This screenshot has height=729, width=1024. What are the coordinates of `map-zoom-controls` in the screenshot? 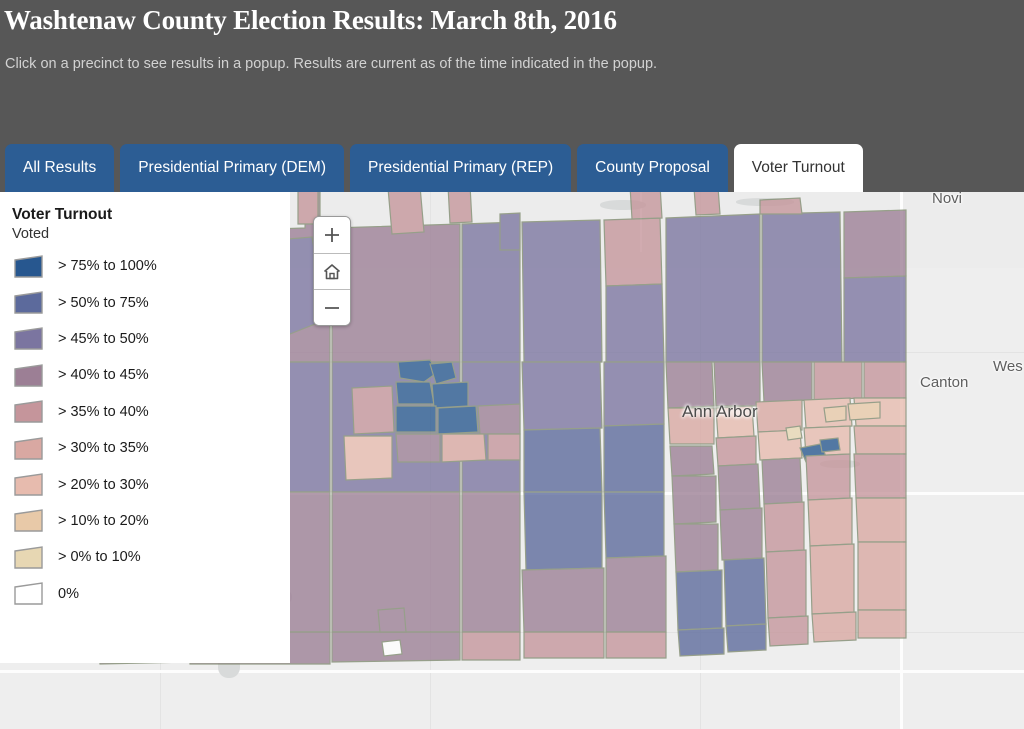 It's located at (332, 271).